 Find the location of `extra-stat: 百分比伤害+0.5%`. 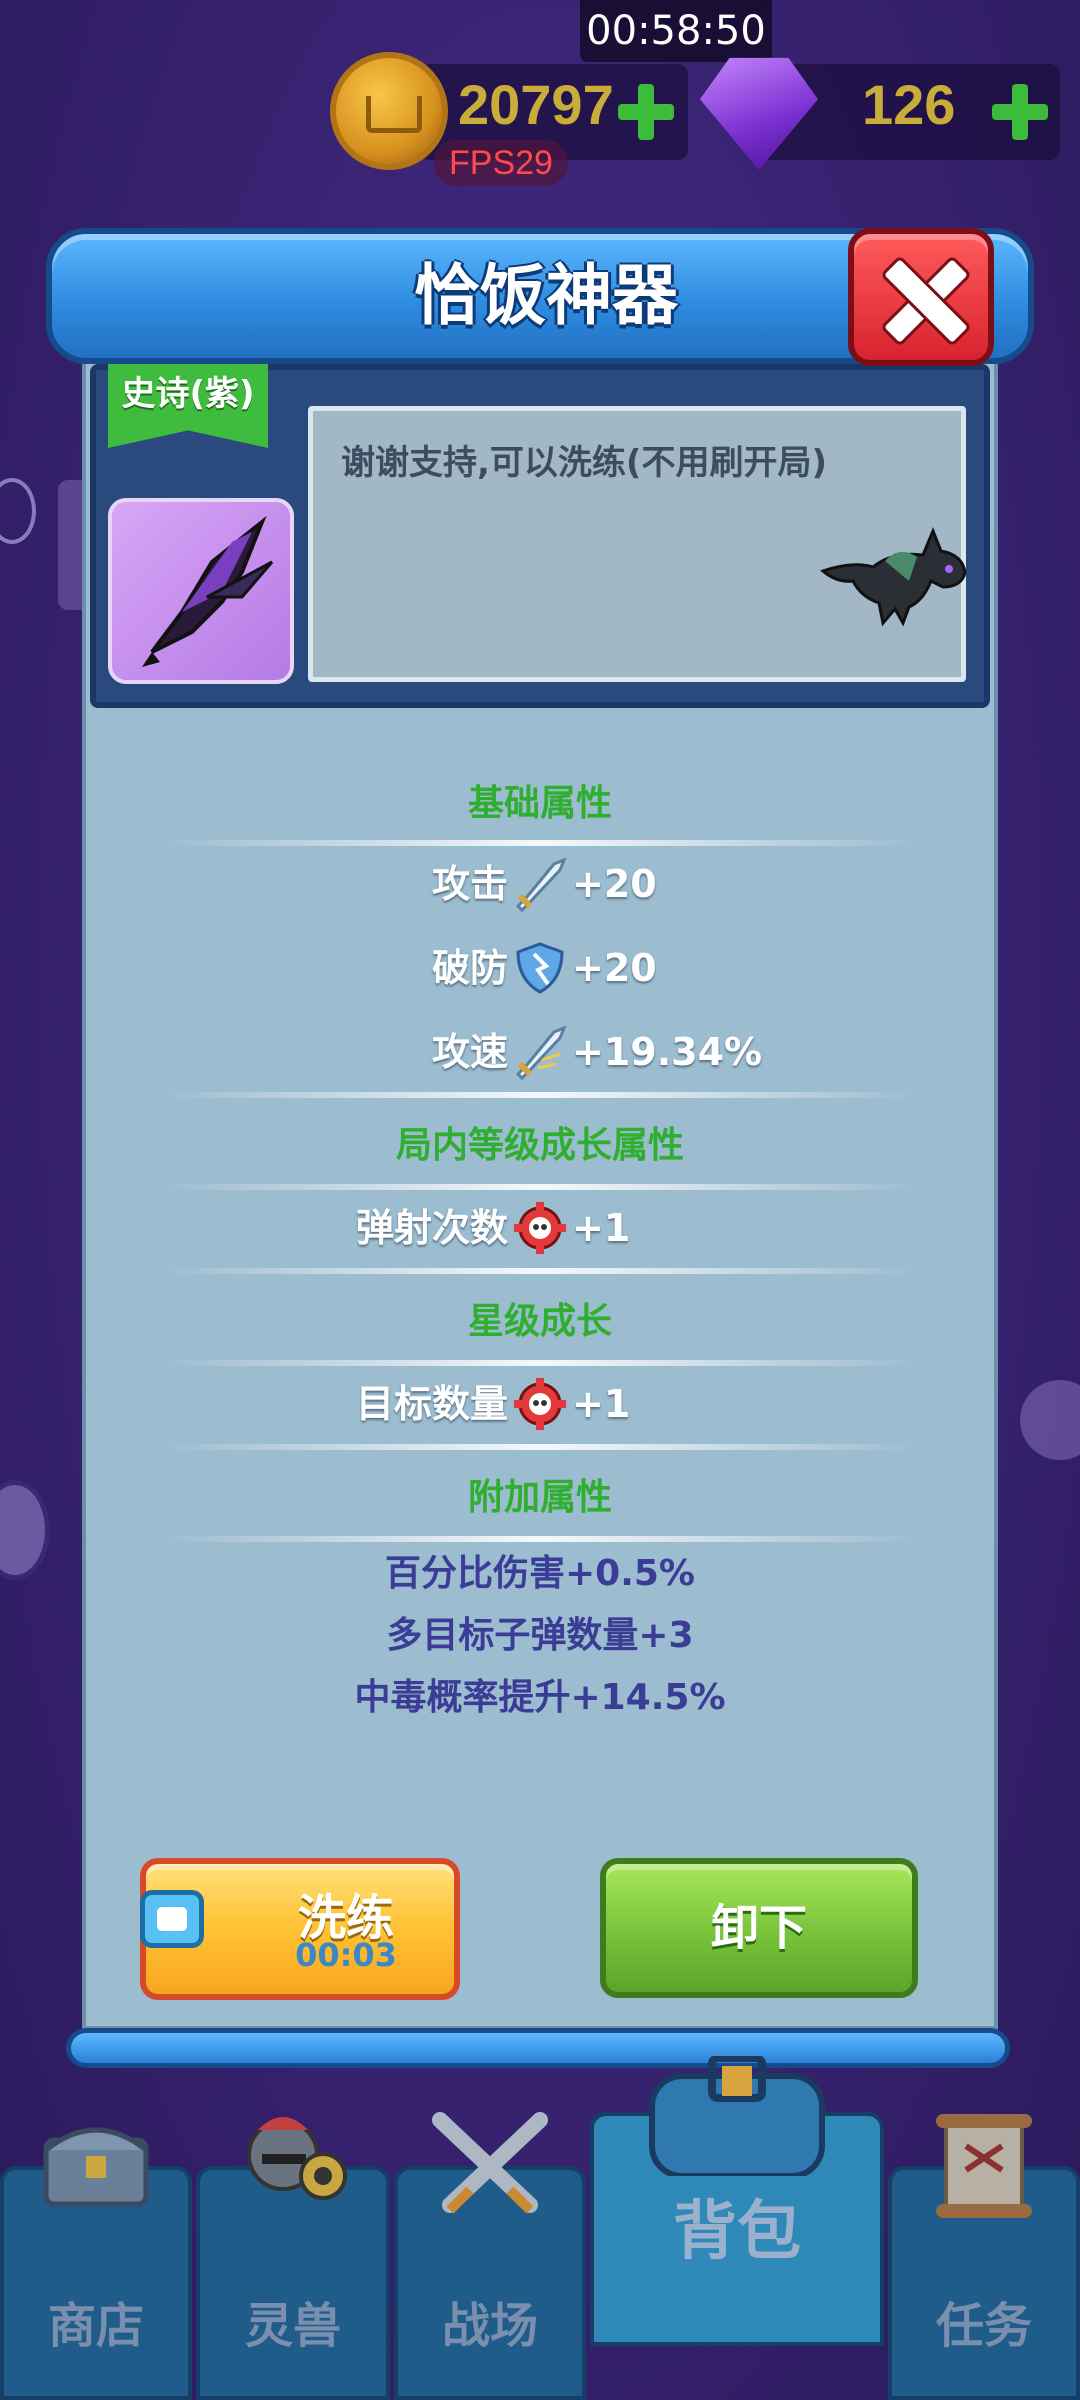

extra-stat: 百分比伤害+0.5% is located at coordinates (539, 1573).